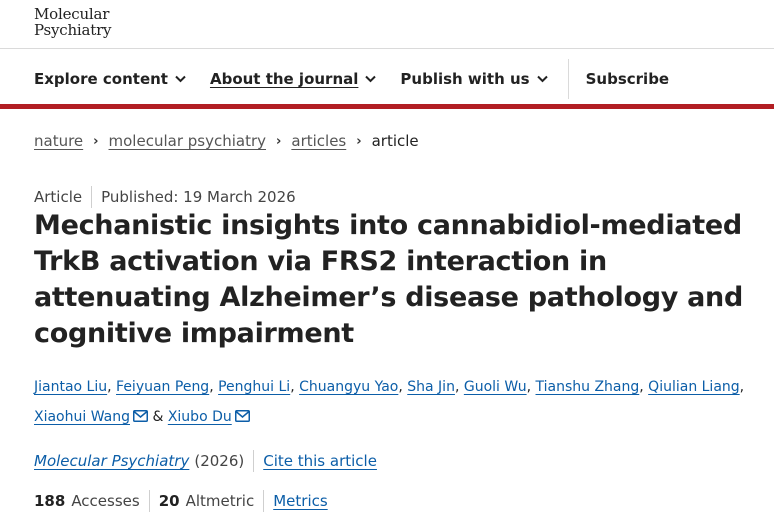  I want to click on meta-divider, so click(92, 197).